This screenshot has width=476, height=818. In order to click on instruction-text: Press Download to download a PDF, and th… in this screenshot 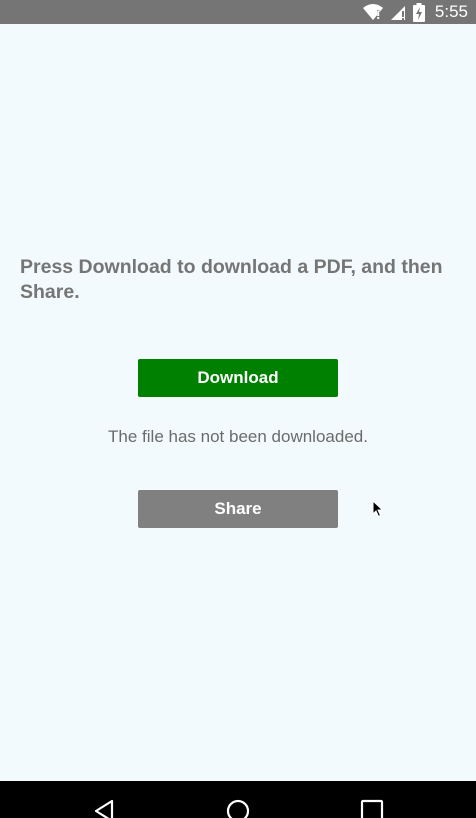, I will do `click(231, 279)`.